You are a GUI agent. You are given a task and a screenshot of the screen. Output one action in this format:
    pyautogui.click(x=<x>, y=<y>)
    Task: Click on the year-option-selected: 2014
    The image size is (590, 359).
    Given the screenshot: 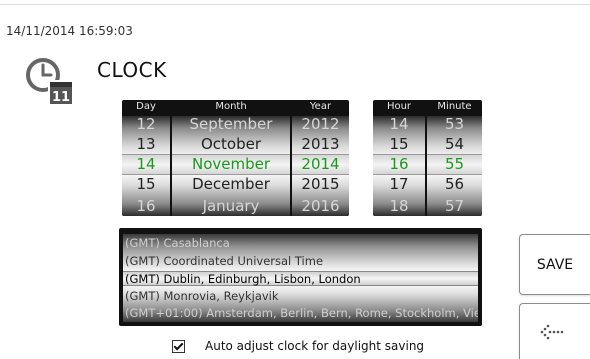 What is the action you would take?
    pyautogui.click(x=320, y=164)
    